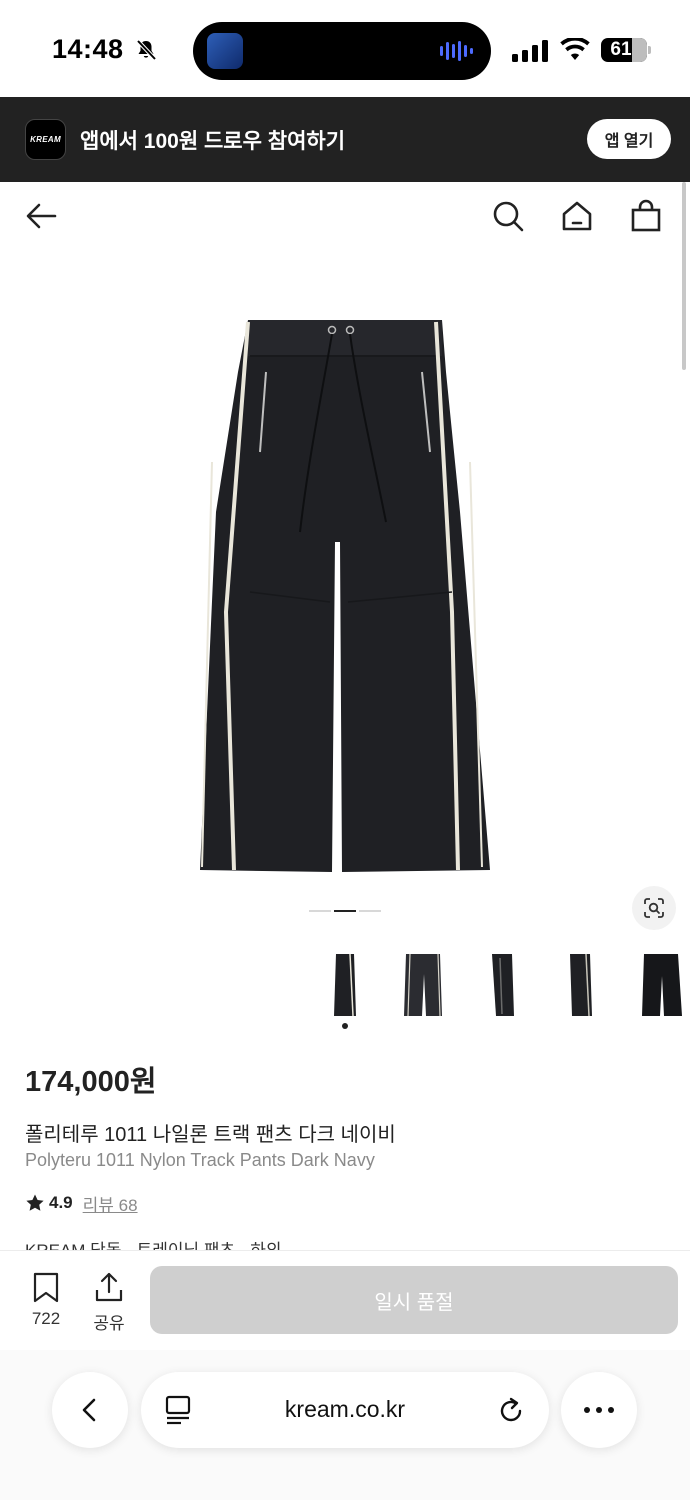 The height and width of the screenshot is (1500, 690). I want to click on review-link: 리뷰 68, so click(110, 1203).